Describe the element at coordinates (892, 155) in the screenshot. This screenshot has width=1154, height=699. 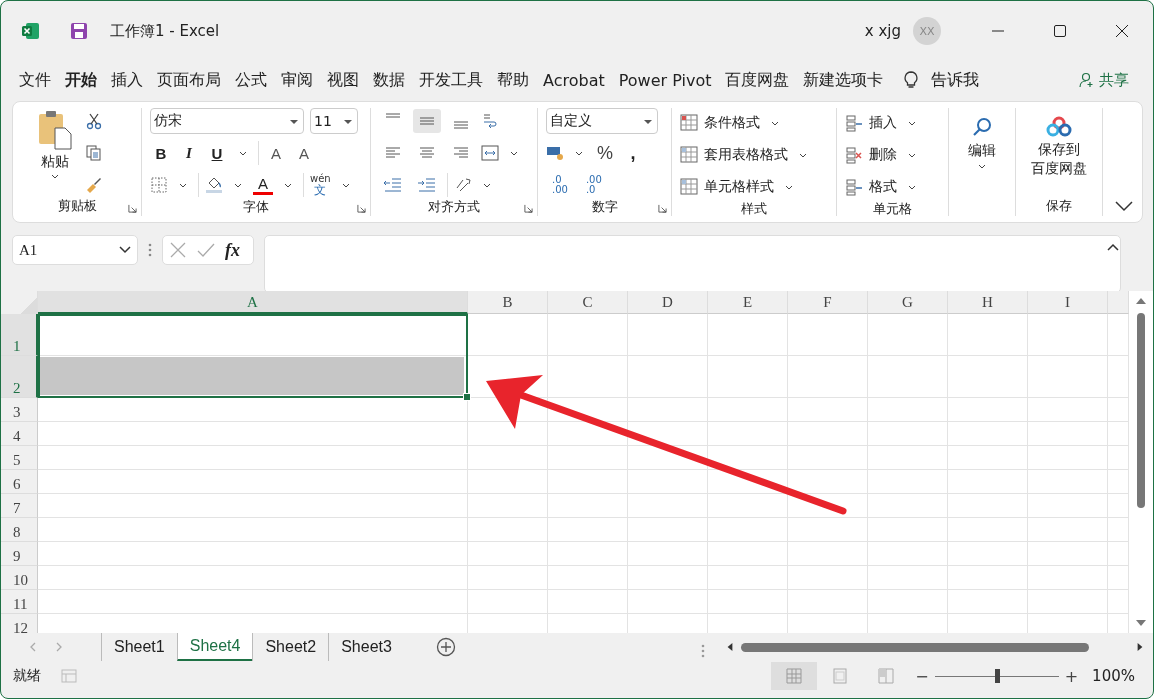
I see `cells-menu-button: 删除` at that location.